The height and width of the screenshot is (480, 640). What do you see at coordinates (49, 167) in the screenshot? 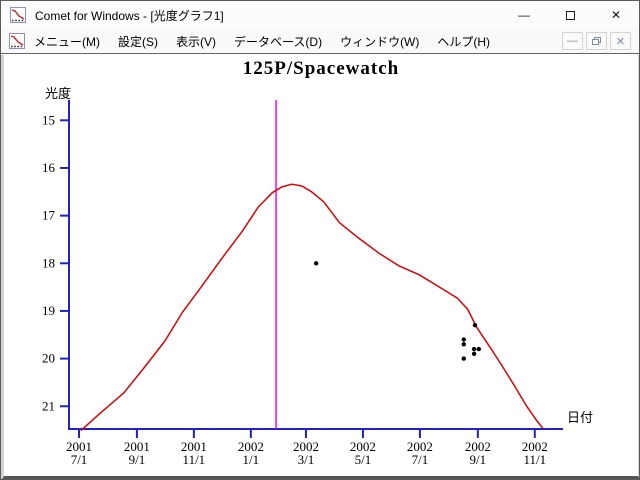
I see `y-tick-label: 16` at bounding box center [49, 167].